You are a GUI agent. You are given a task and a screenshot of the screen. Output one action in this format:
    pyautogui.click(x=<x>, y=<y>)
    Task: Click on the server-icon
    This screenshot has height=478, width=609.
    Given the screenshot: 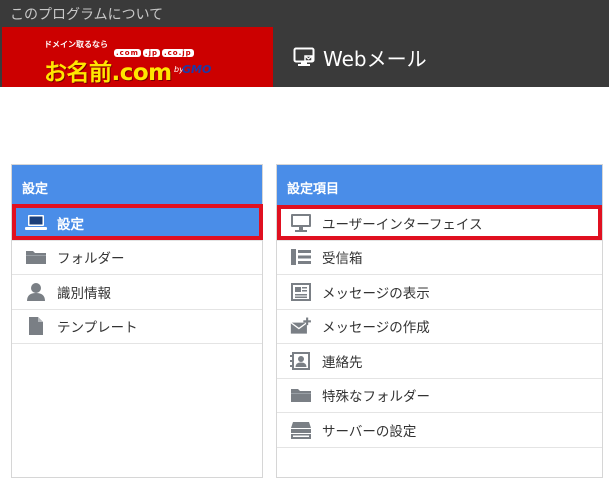 What is the action you would take?
    pyautogui.click(x=301, y=430)
    